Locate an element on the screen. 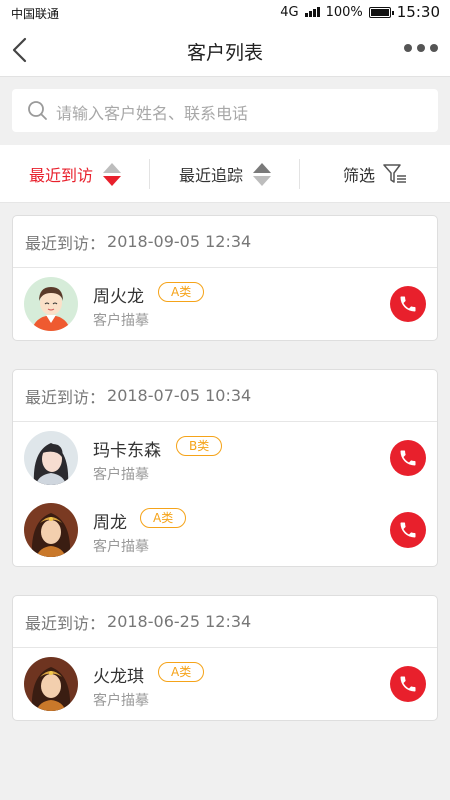 The height and width of the screenshot is (800, 450). customer-row: 周龙 A类 客户描摹 is located at coordinates (225, 530).